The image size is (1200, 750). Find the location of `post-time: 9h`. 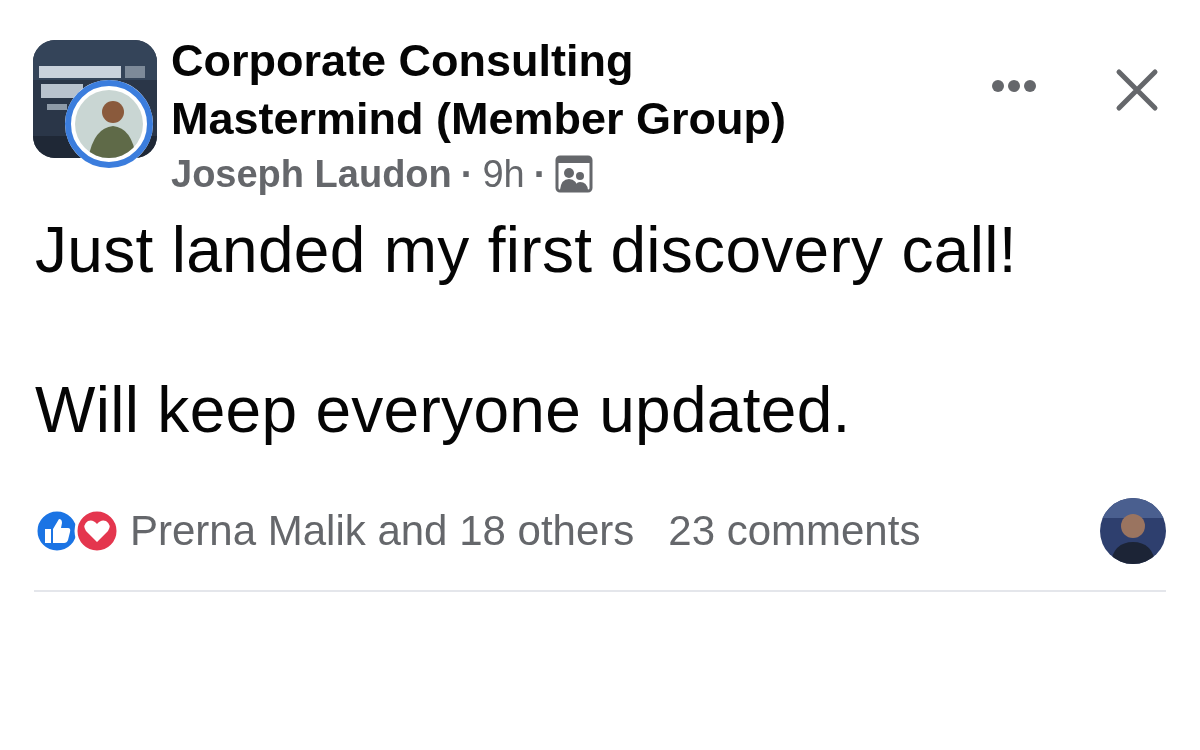

post-time: 9h is located at coordinates (503, 174).